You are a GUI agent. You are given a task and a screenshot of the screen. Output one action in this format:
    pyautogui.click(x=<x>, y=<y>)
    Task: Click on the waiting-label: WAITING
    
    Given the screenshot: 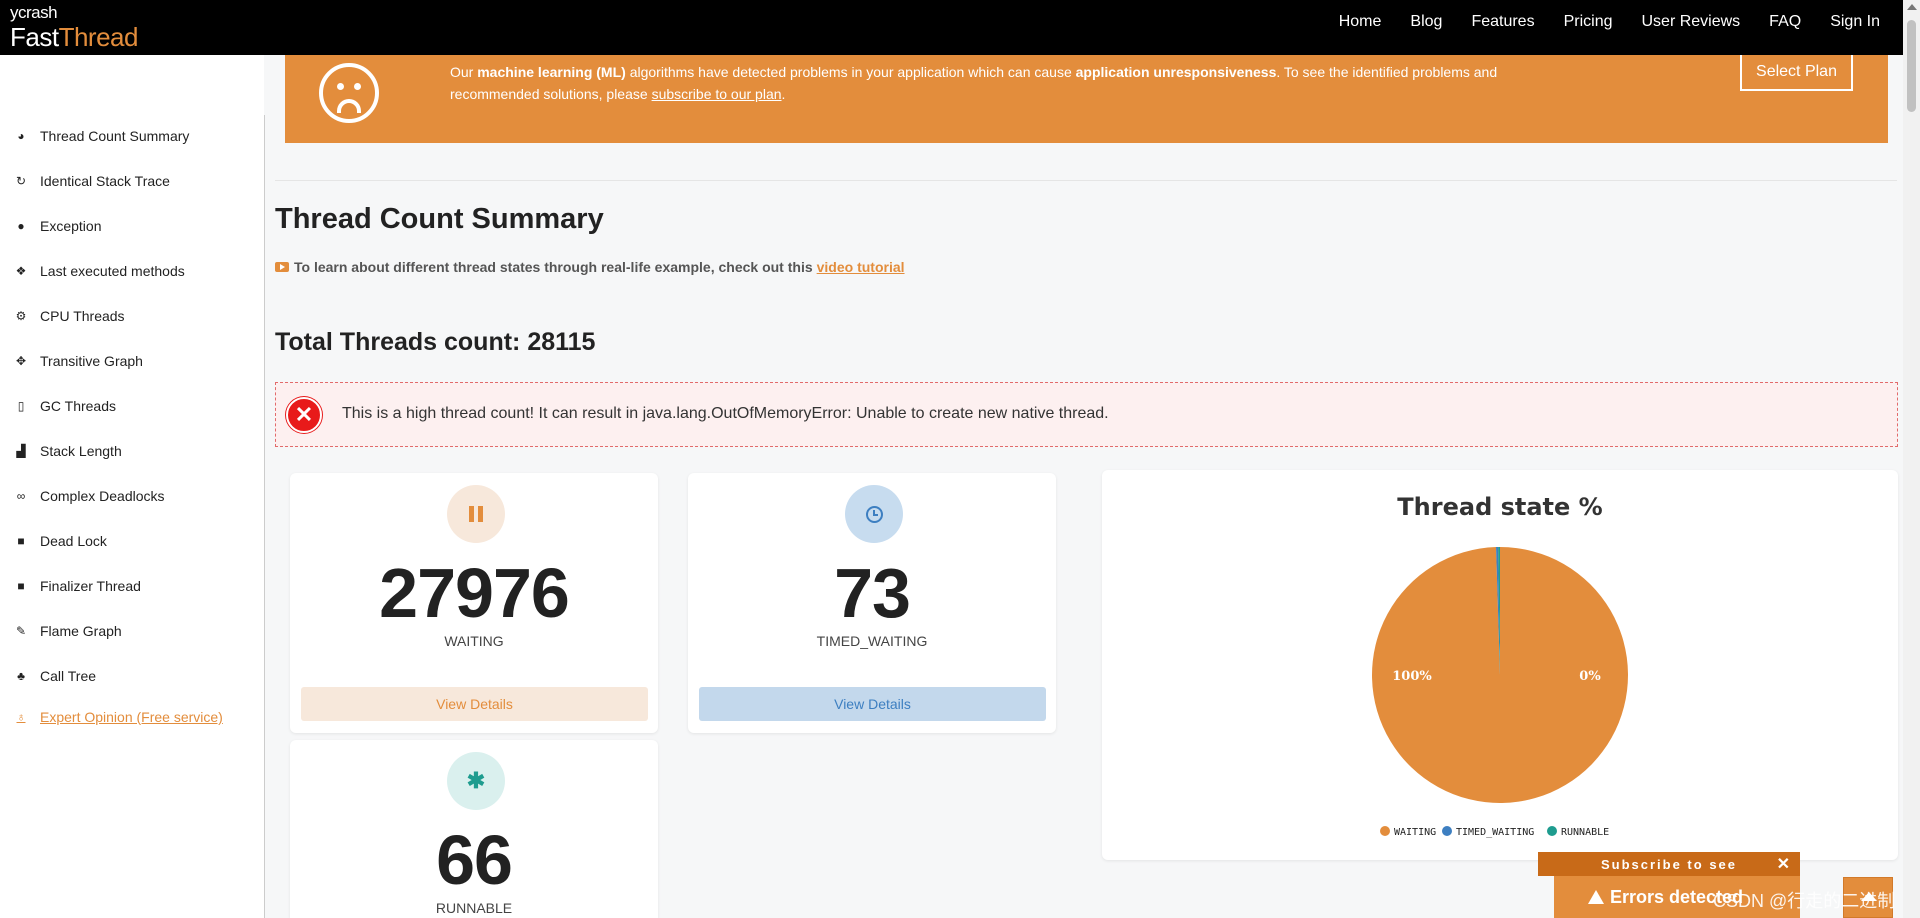 What is the action you would take?
    pyautogui.click(x=474, y=641)
    